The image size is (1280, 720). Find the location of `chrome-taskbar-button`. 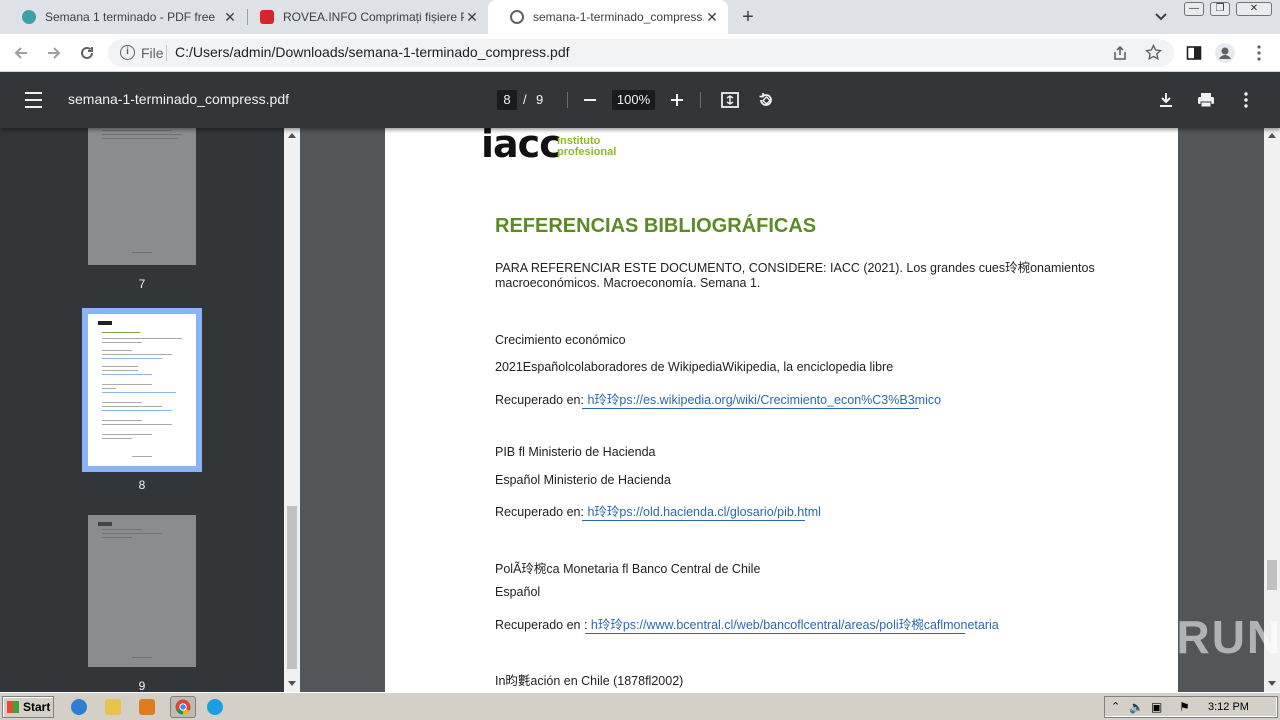

chrome-taskbar-button is located at coordinates (183, 707).